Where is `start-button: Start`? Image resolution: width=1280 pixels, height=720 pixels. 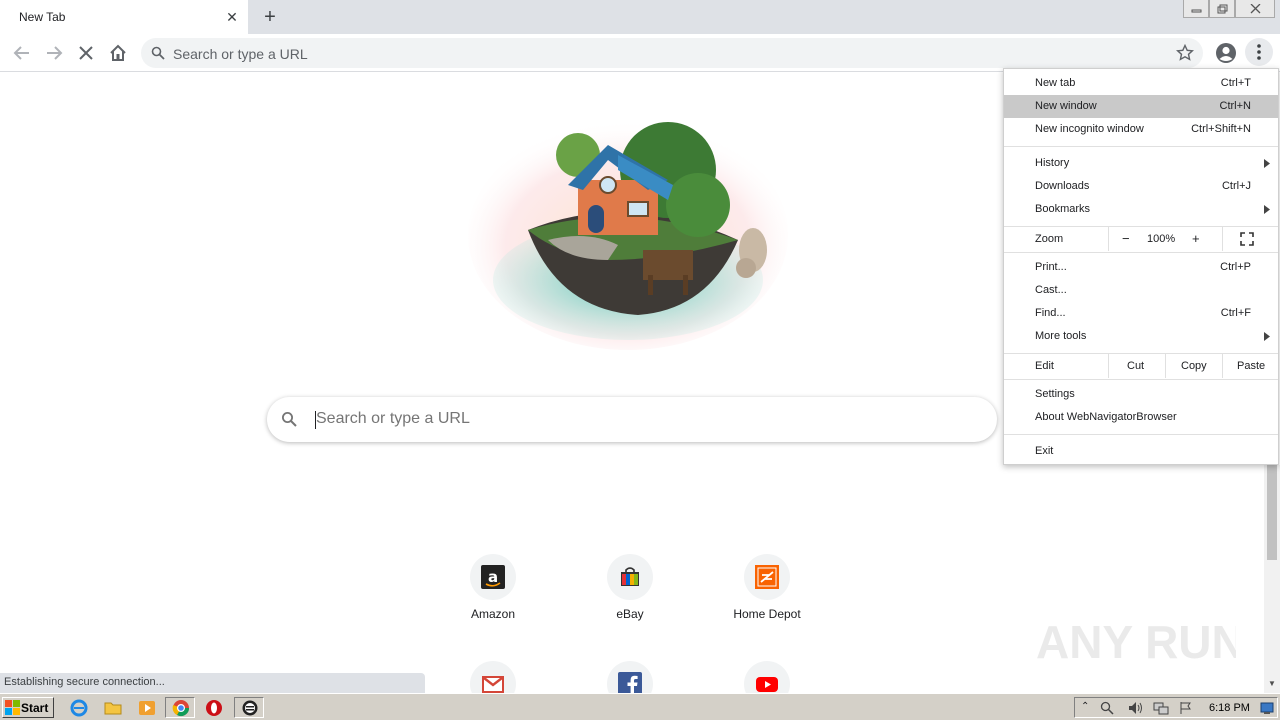
start-button: Start is located at coordinates (28, 707).